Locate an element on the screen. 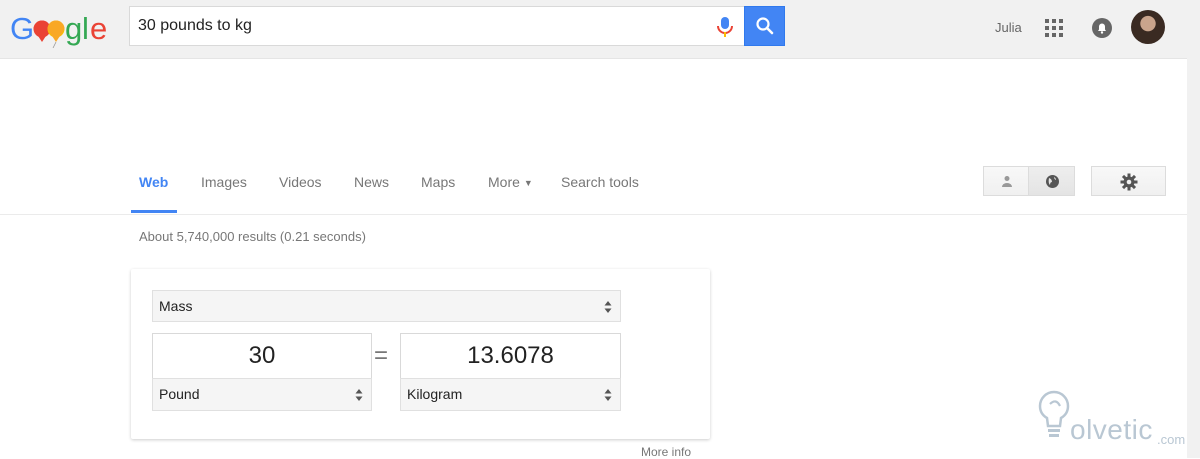 Image resolution: width=1200 pixels, height=459 pixels. svg-text: g is located at coordinates (73, 28).